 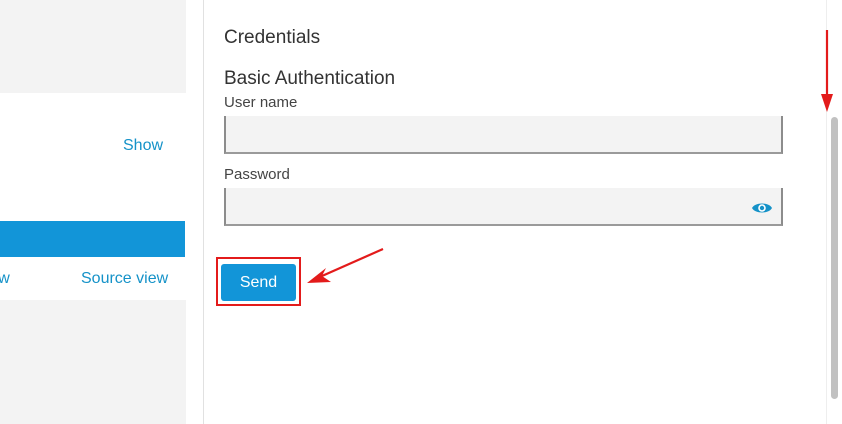 What do you see at coordinates (834, 258) in the screenshot?
I see `scrollbar-thumb` at bounding box center [834, 258].